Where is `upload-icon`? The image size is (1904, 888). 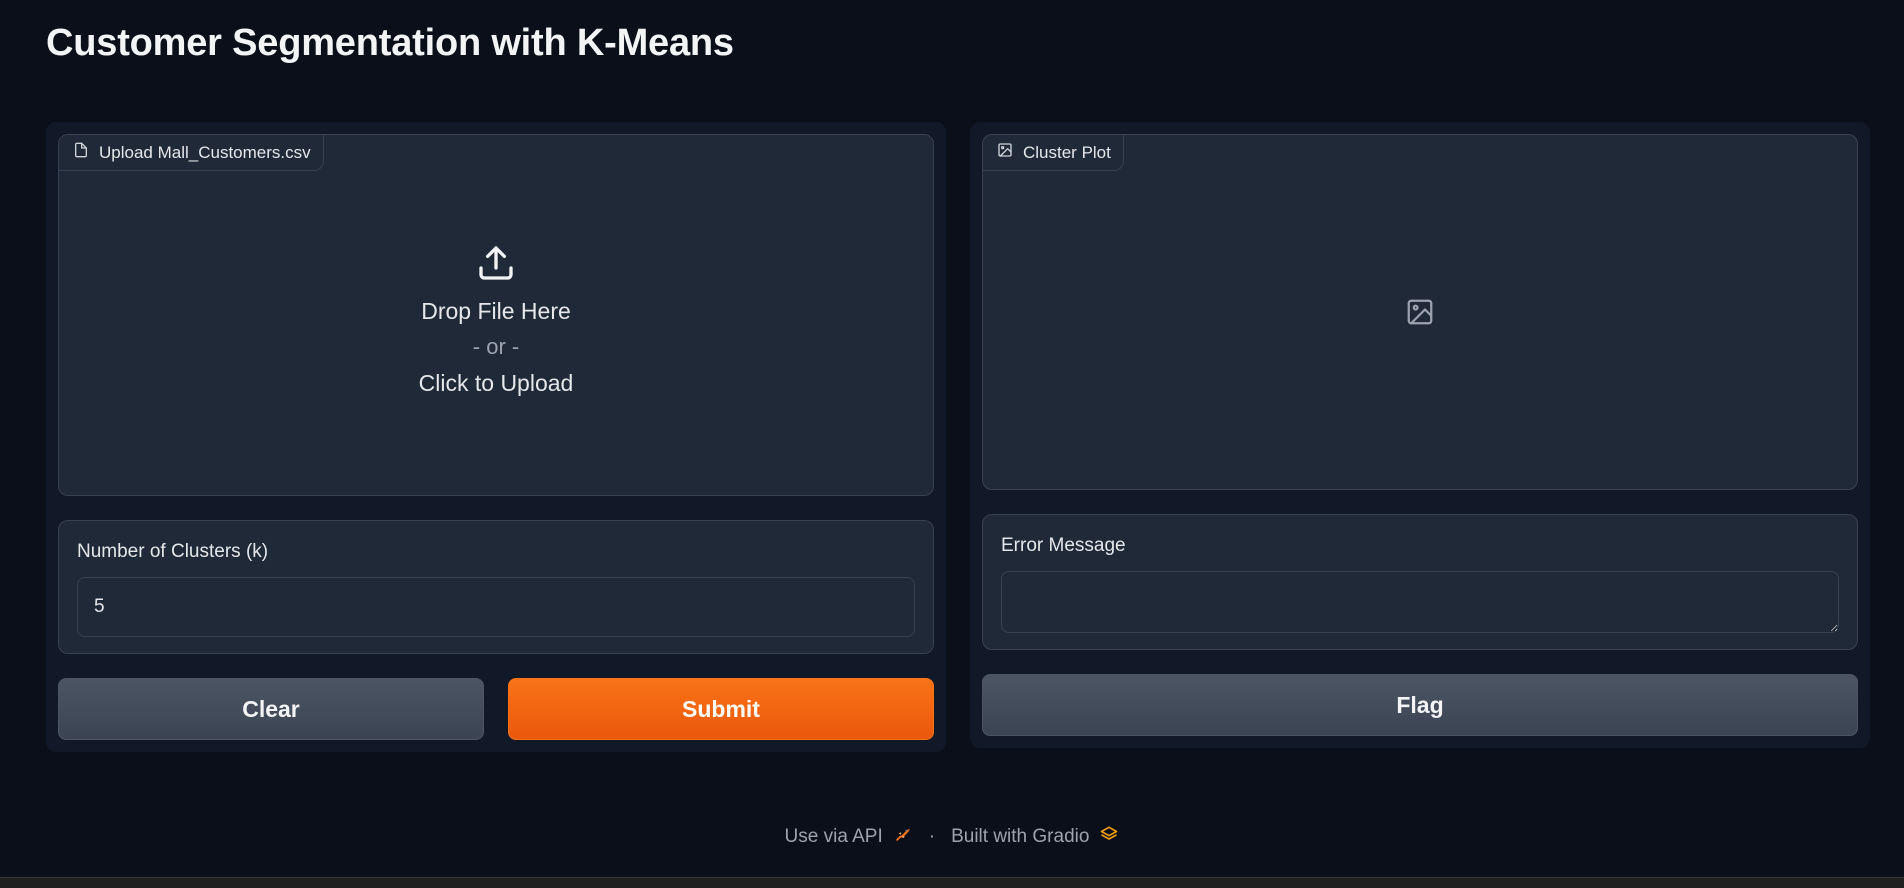
upload-icon is located at coordinates (496, 263).